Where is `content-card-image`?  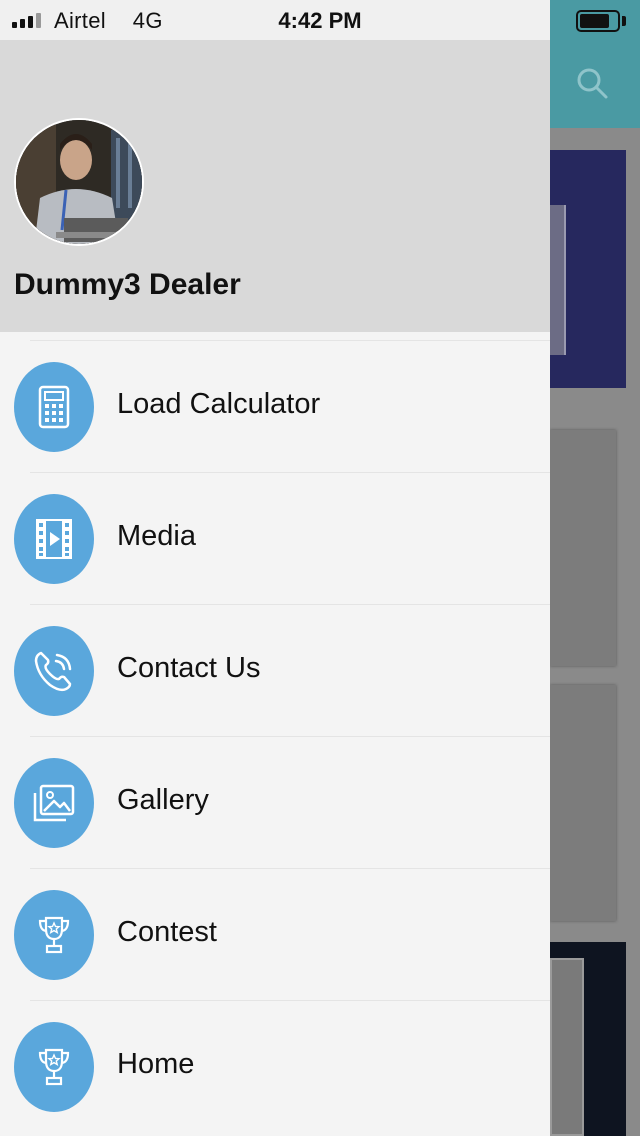
content-card-image is located at coordinates (567, 1047).